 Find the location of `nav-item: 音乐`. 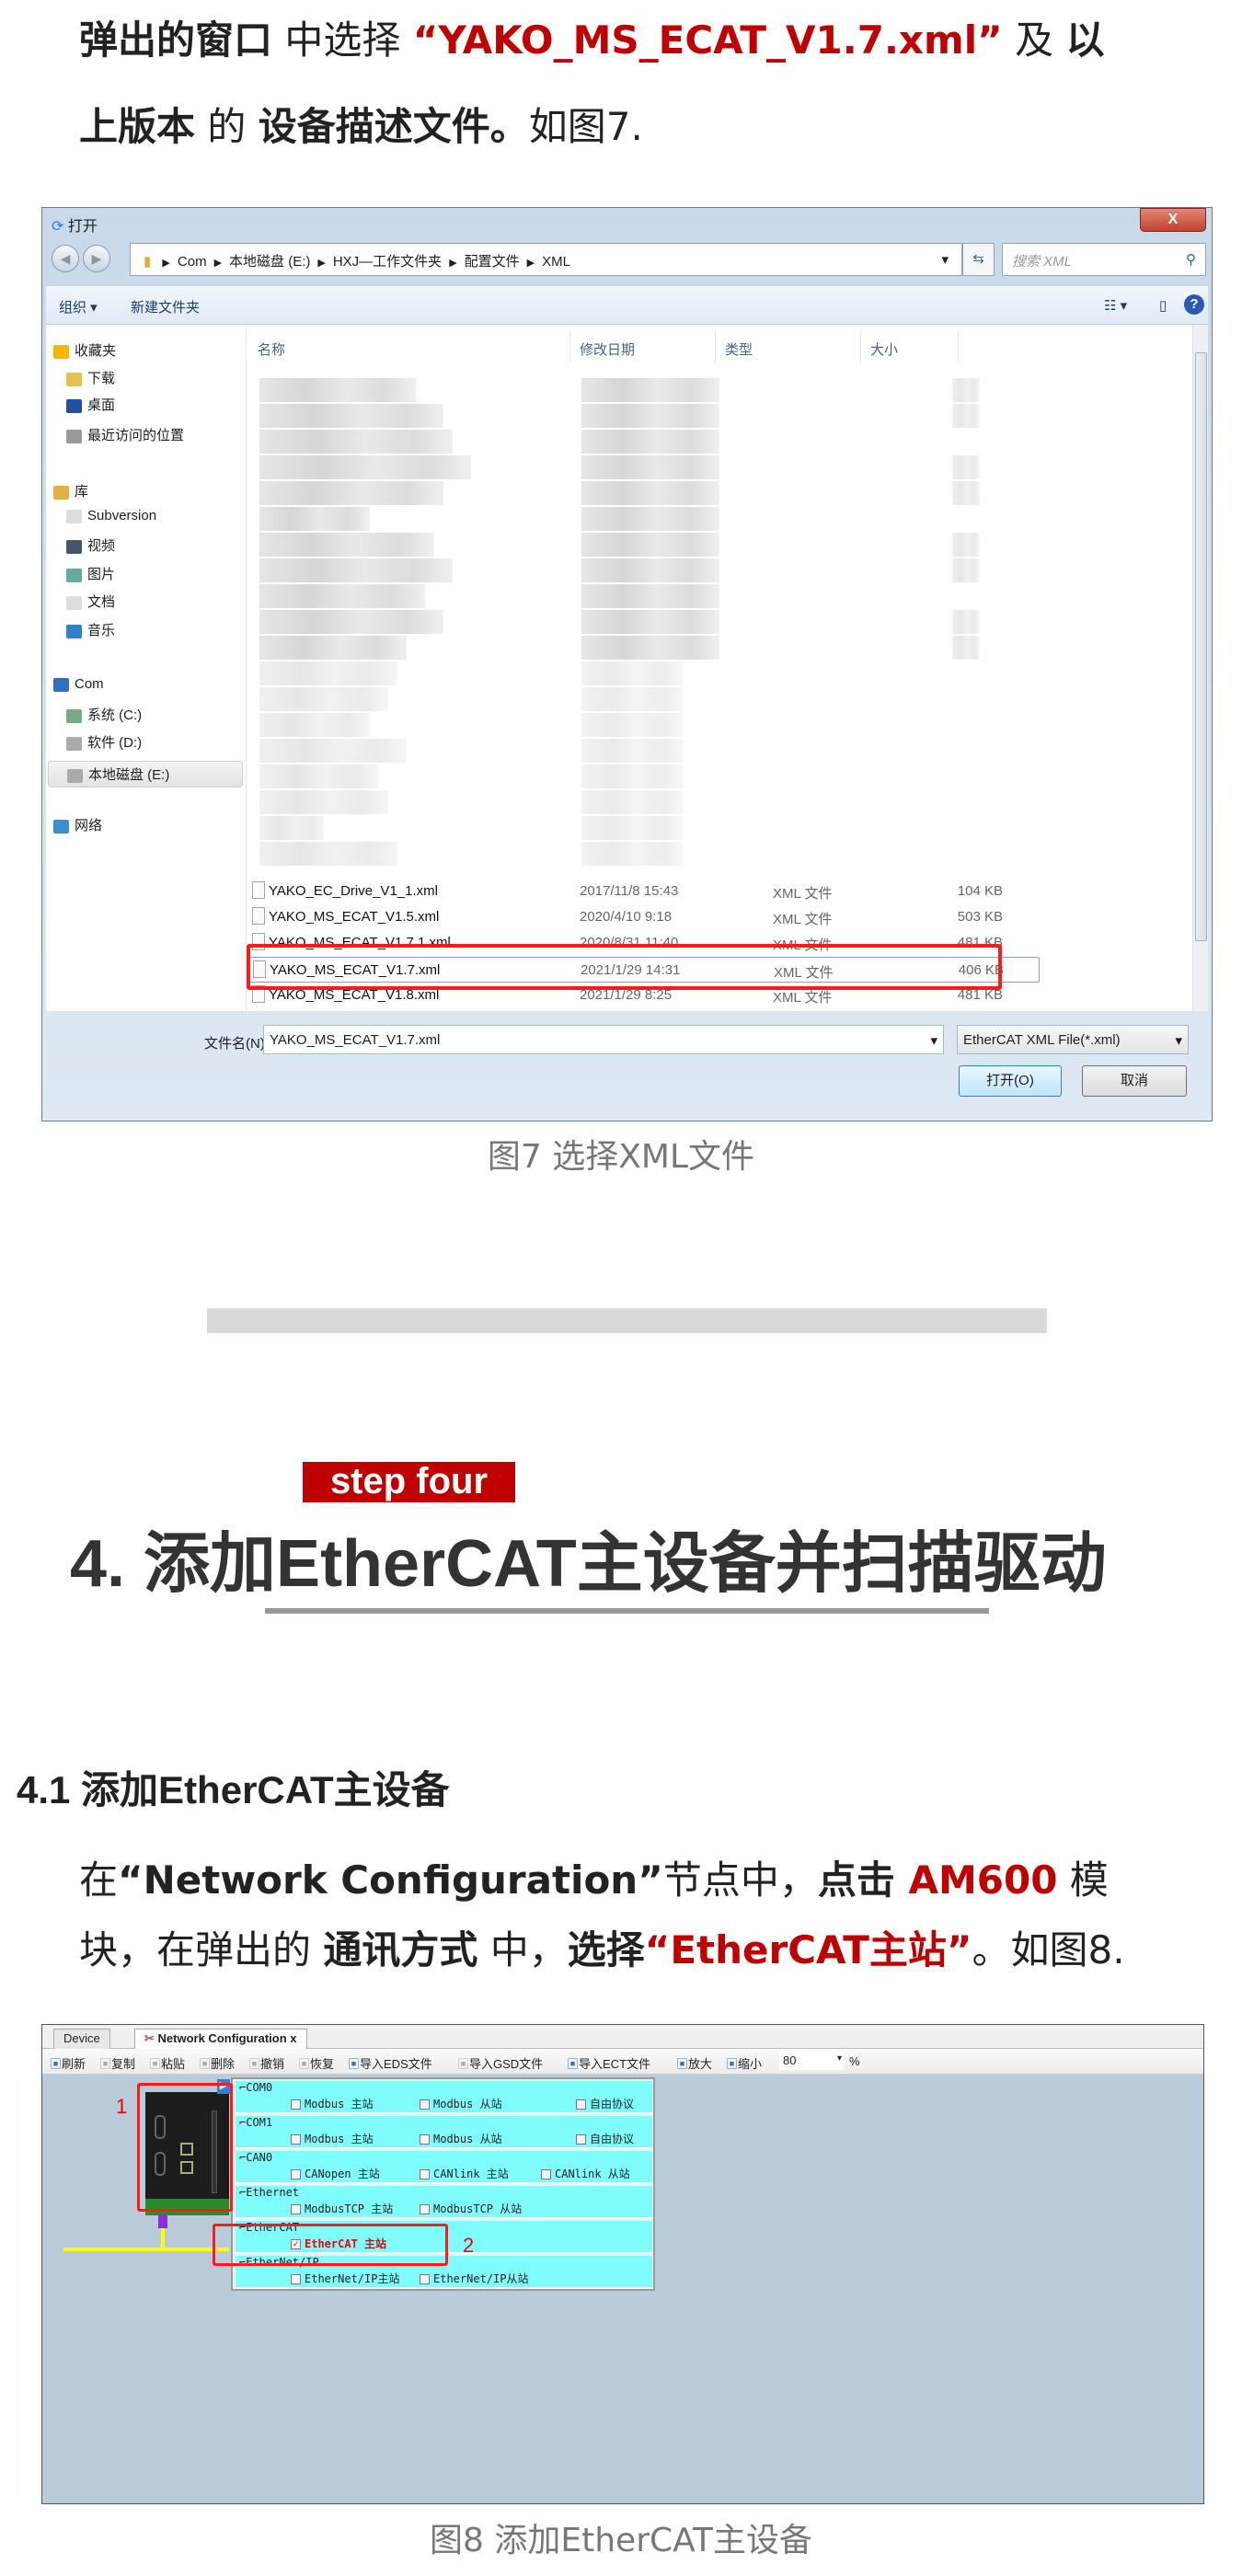

nav-item: 音乐 is located at coordinates (90, 629).